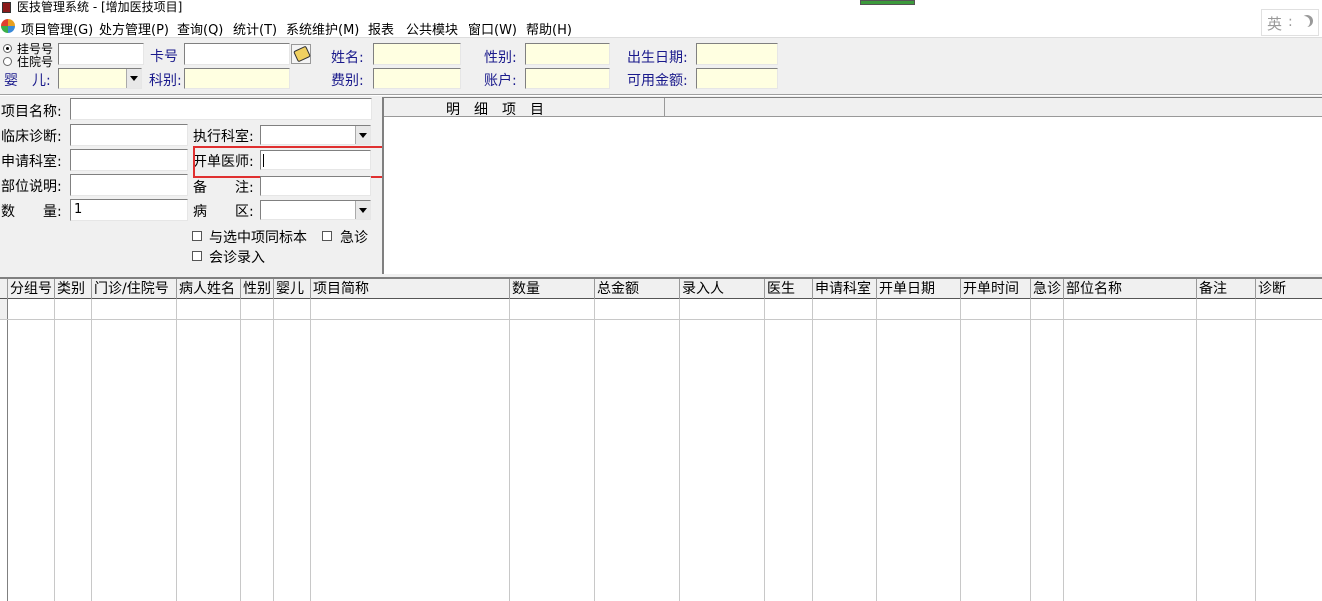 The image size is (1322, 601). What do you see at coordinates (996, 289) in the screenshot?
I see `col-order-time: 开单时间` at bounding box center [996, 289].